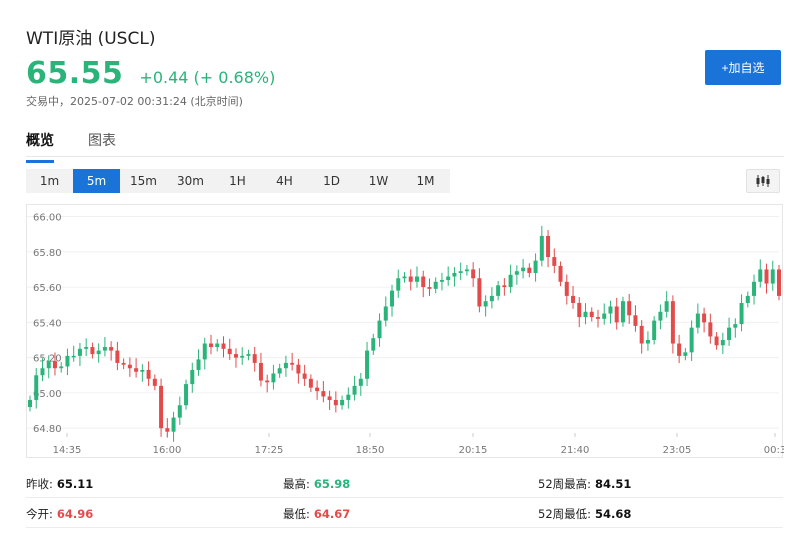  I want to click on candlestick-icon, so click(763, 181).